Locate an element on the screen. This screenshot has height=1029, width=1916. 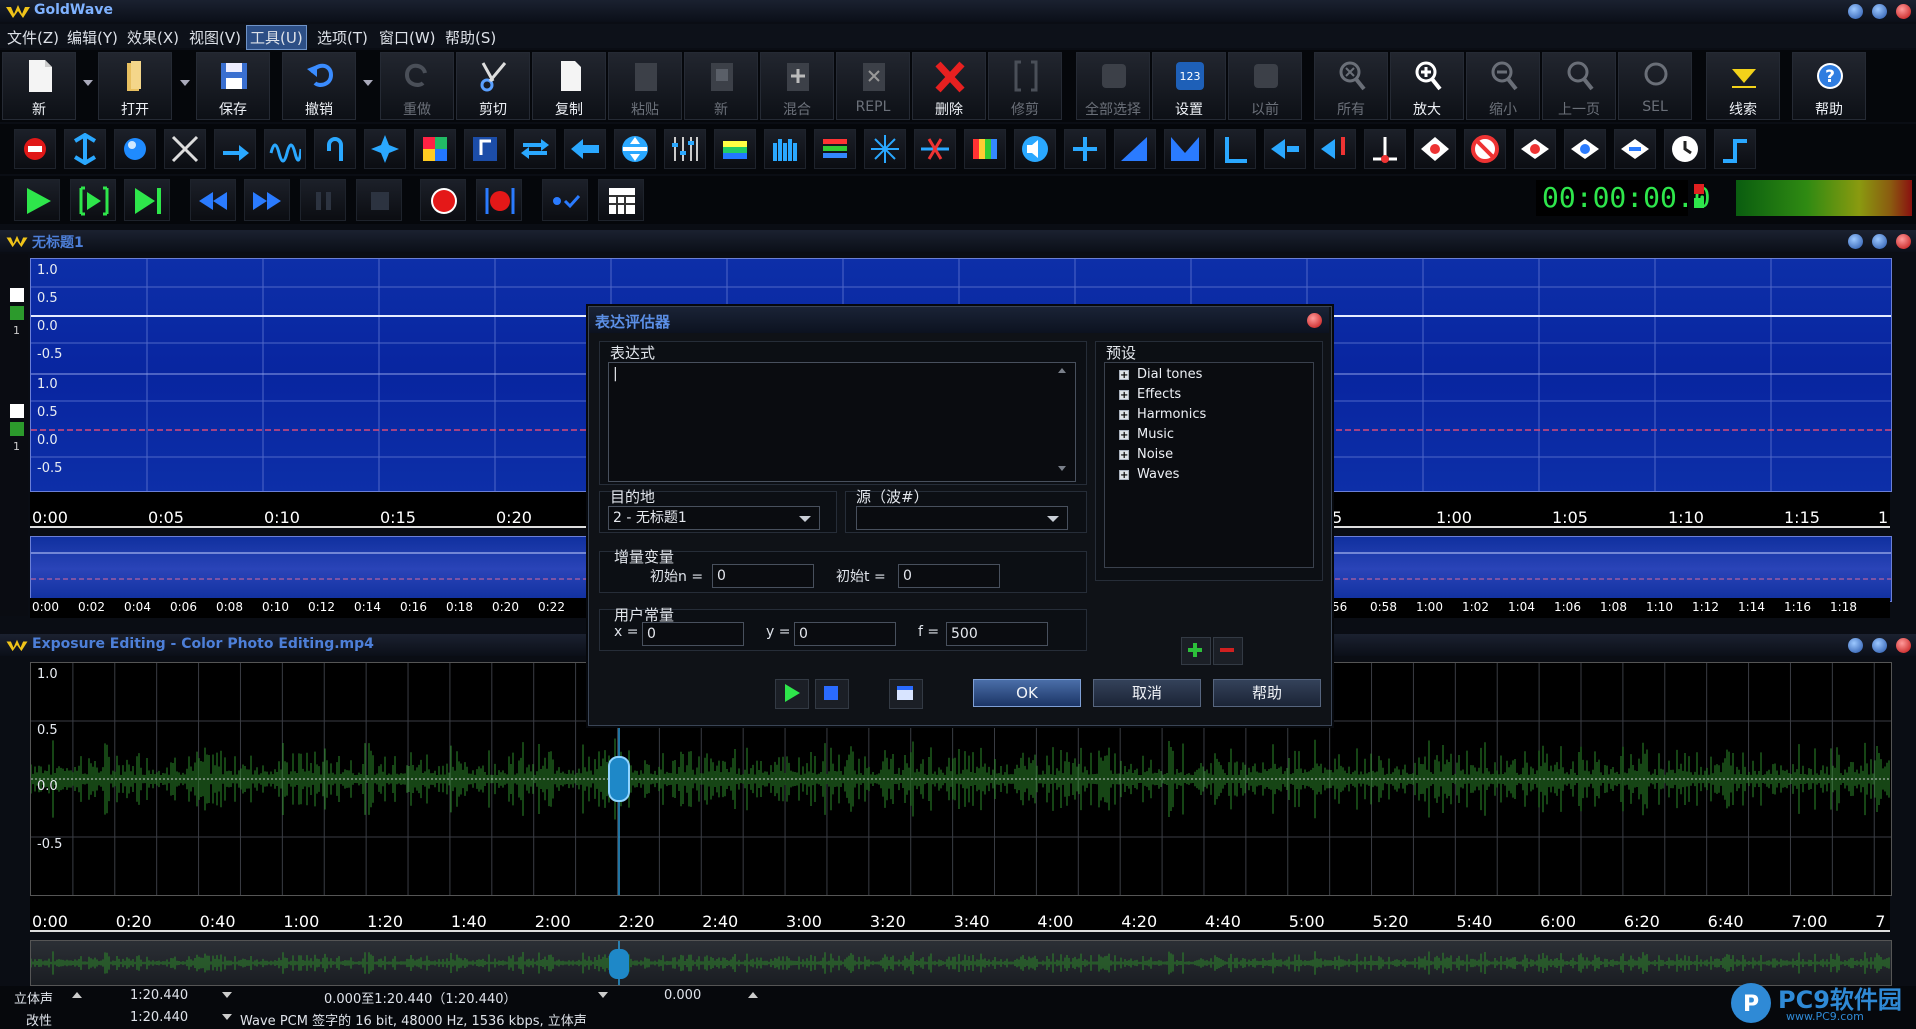
menu-effects: 效果(X) is located at coordinates (153, 37).